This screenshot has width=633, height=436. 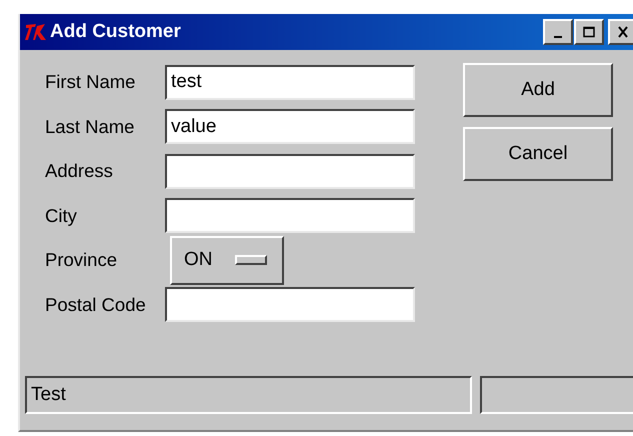 What do you see at coordinates (538, 90) in the screenshot?
I see `add-button: Add` at bounding box center [538, 90].